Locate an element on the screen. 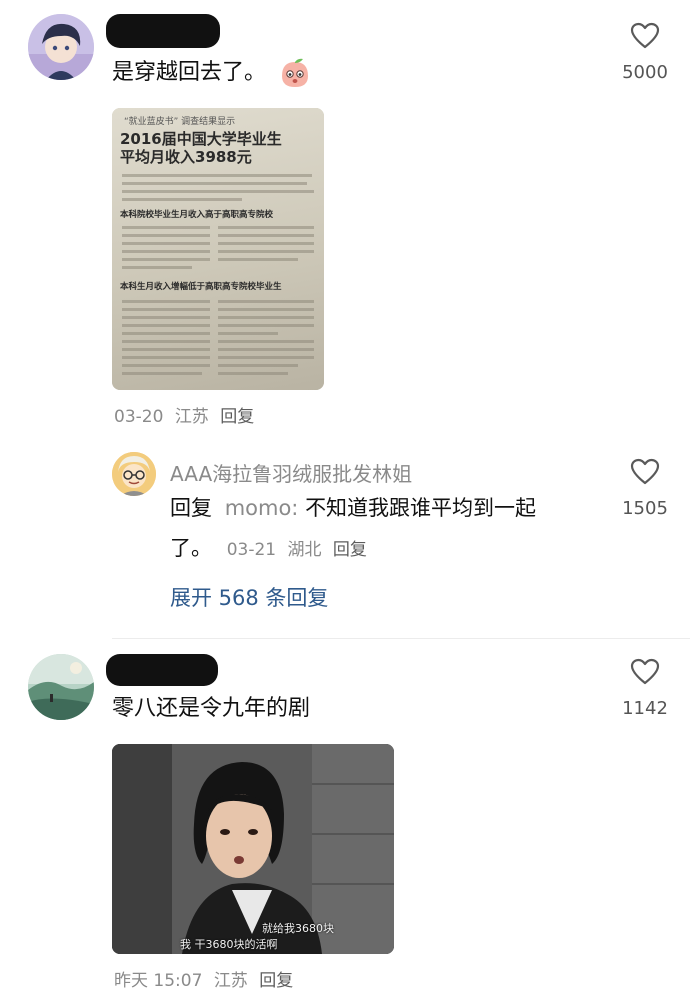  reply-prefix: 回复 is located at coordinates (191, 508).